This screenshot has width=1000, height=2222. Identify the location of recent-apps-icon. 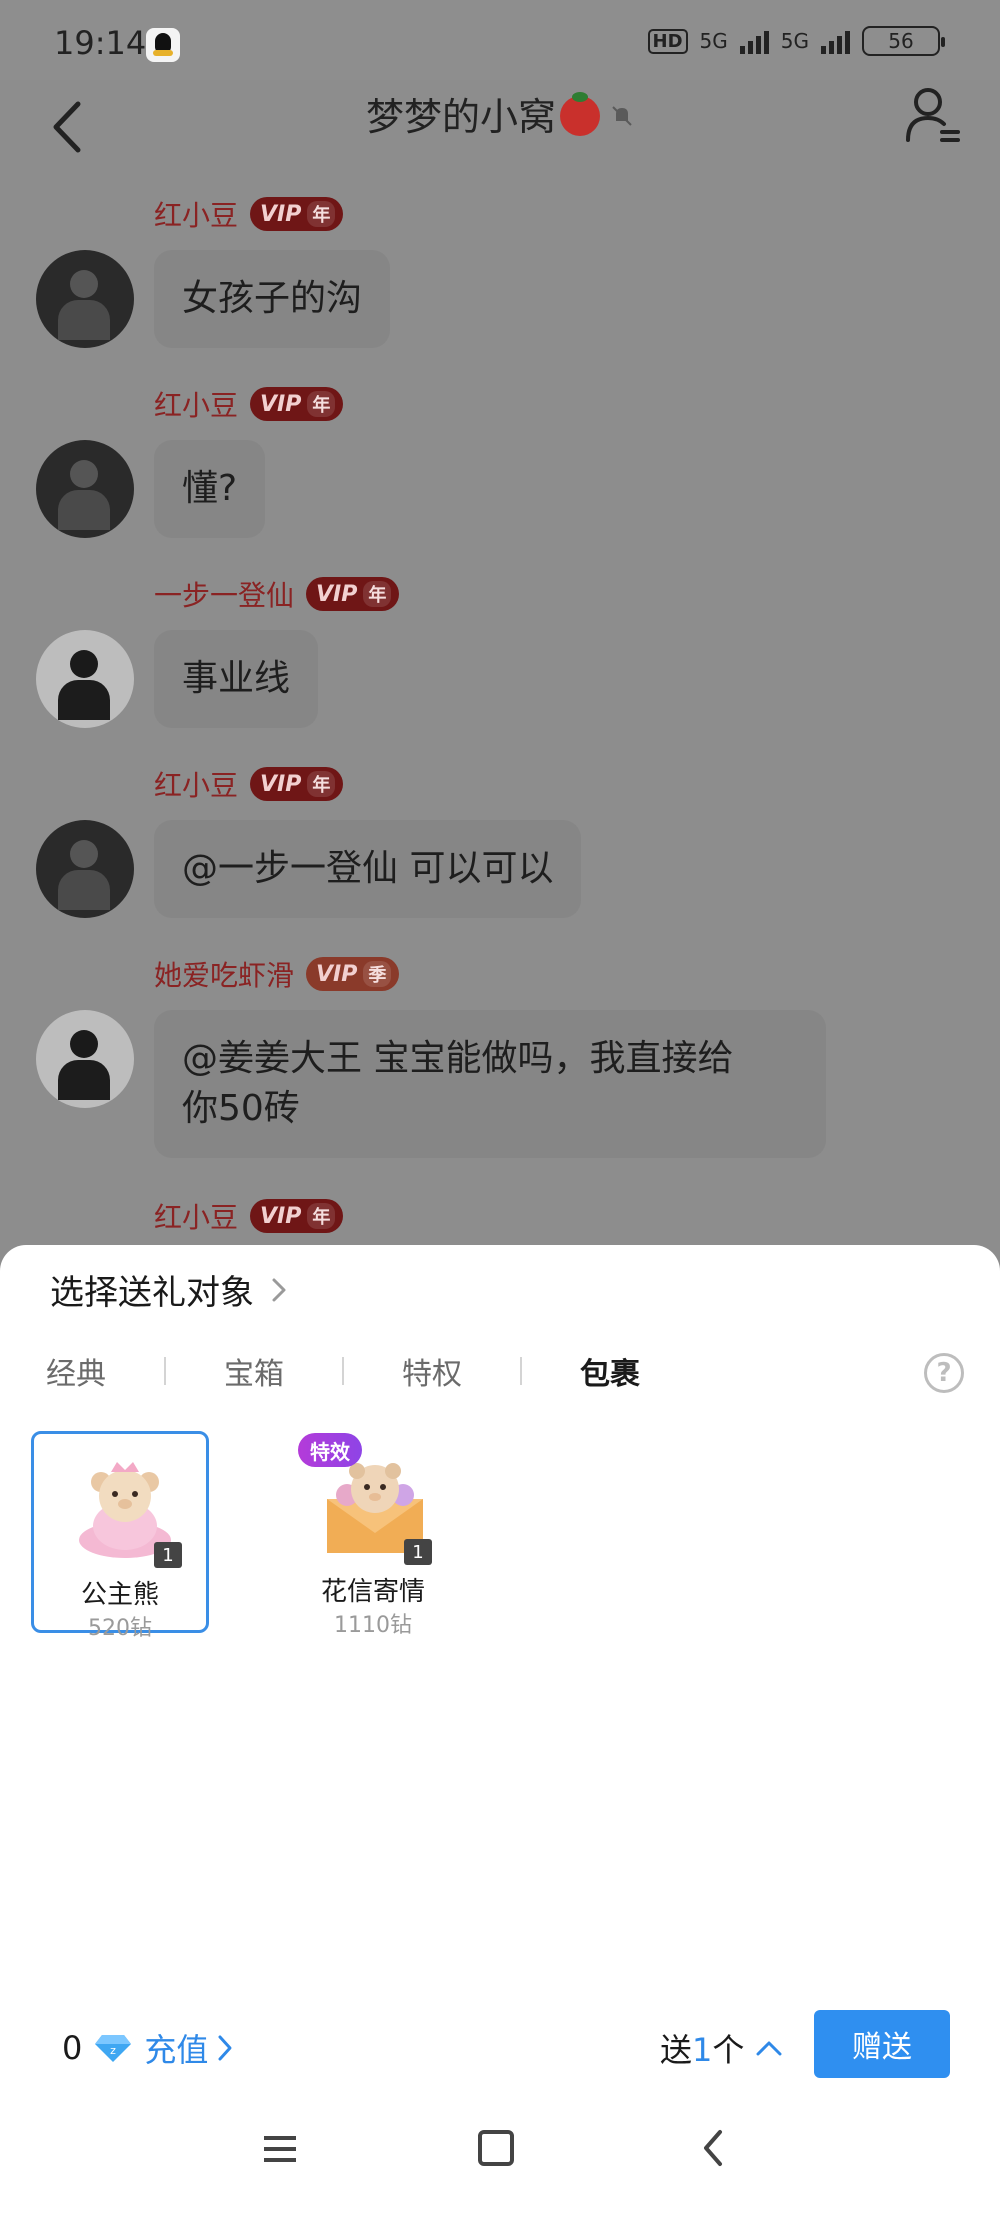
(280, 2149).